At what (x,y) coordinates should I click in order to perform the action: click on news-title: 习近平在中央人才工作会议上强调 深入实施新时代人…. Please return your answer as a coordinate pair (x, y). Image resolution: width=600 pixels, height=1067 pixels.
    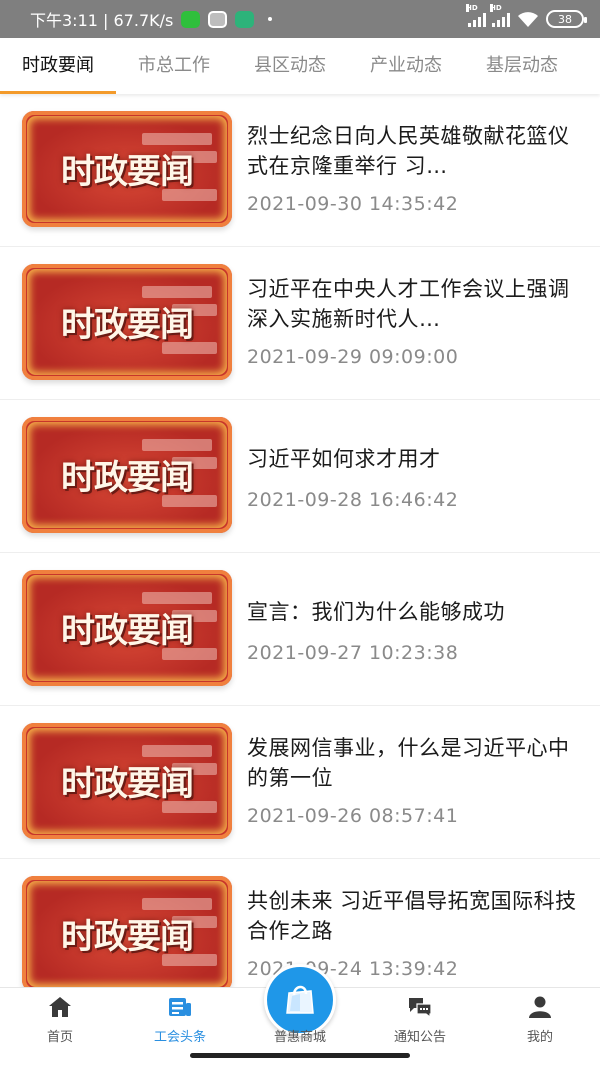
    Looking at the image, I should click on (408, 304).